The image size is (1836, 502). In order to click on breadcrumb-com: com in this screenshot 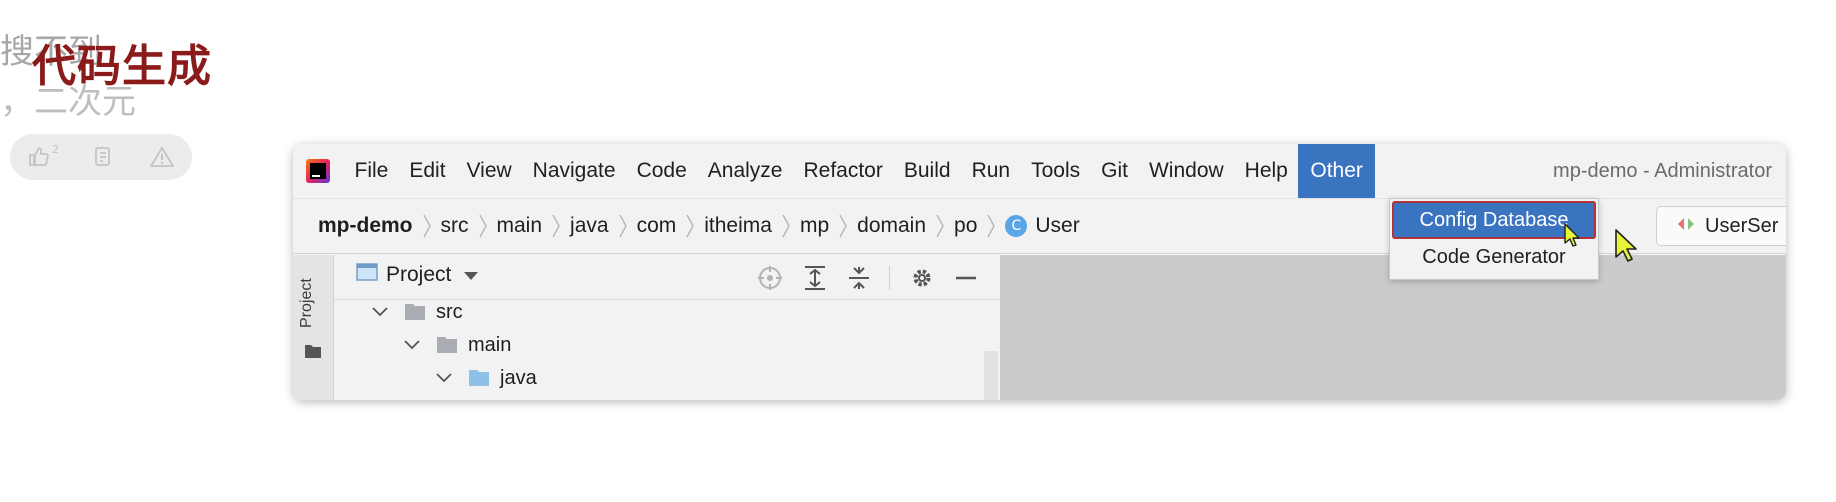, I will do `click(657, 226)`.